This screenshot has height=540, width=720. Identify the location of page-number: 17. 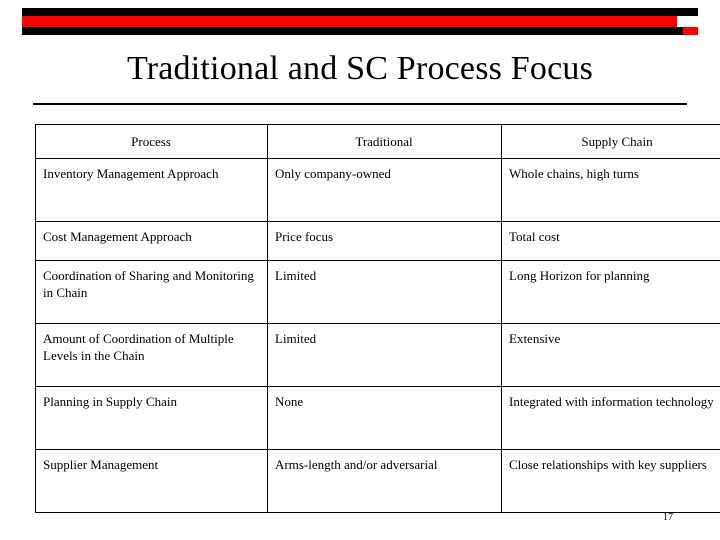
(668, 517).